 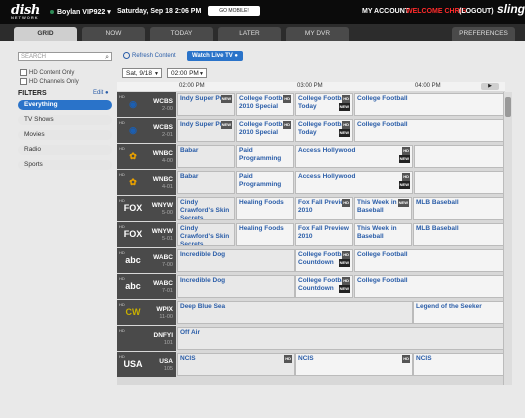 What do you see at coordinates (295, 312) in the screenshot?
I see `program-cell: Deep Blue Sea` at bounding box center [295, 312].